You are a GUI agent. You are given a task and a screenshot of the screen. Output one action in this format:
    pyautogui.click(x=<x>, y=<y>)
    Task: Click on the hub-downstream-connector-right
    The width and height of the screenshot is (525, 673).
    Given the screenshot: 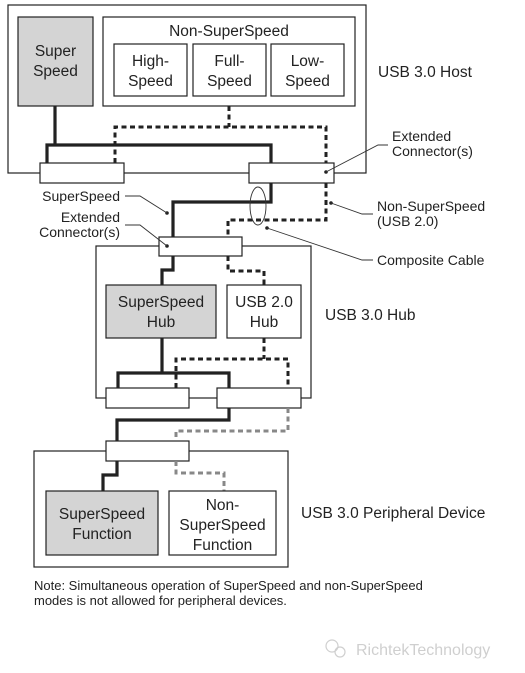 What is the action you would take?
    pyautogui.click(x=259, y=398)
    